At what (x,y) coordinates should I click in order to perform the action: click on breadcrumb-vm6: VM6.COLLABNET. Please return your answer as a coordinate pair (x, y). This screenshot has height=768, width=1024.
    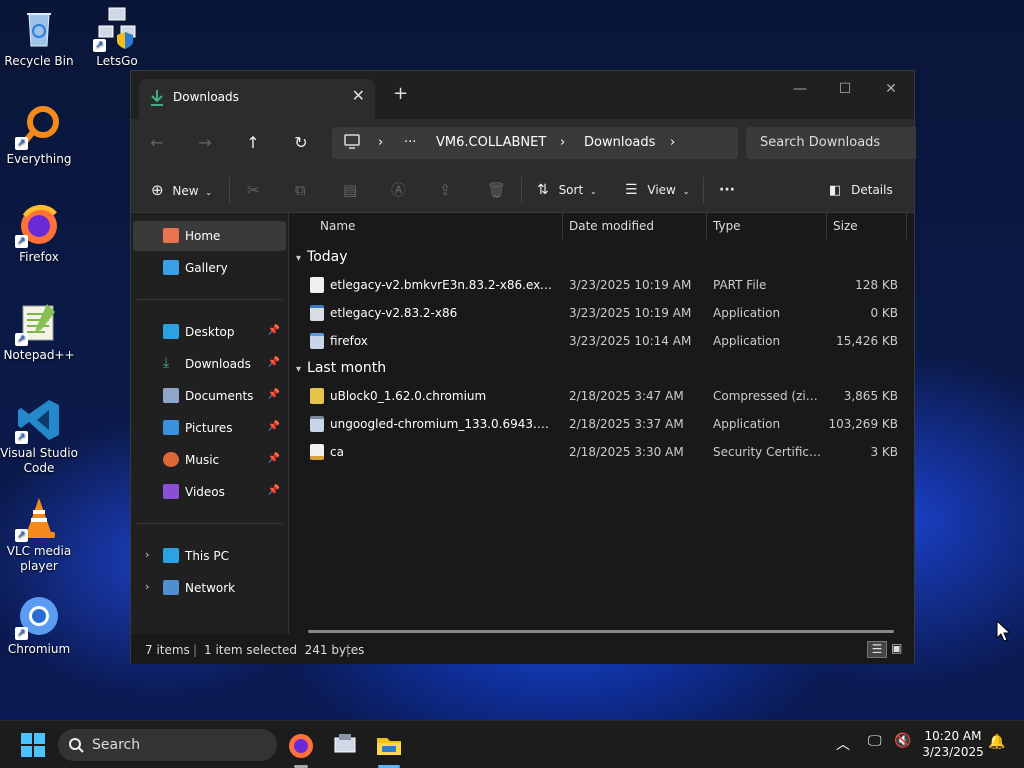
    Looking at the image, I should click on (491, 142).